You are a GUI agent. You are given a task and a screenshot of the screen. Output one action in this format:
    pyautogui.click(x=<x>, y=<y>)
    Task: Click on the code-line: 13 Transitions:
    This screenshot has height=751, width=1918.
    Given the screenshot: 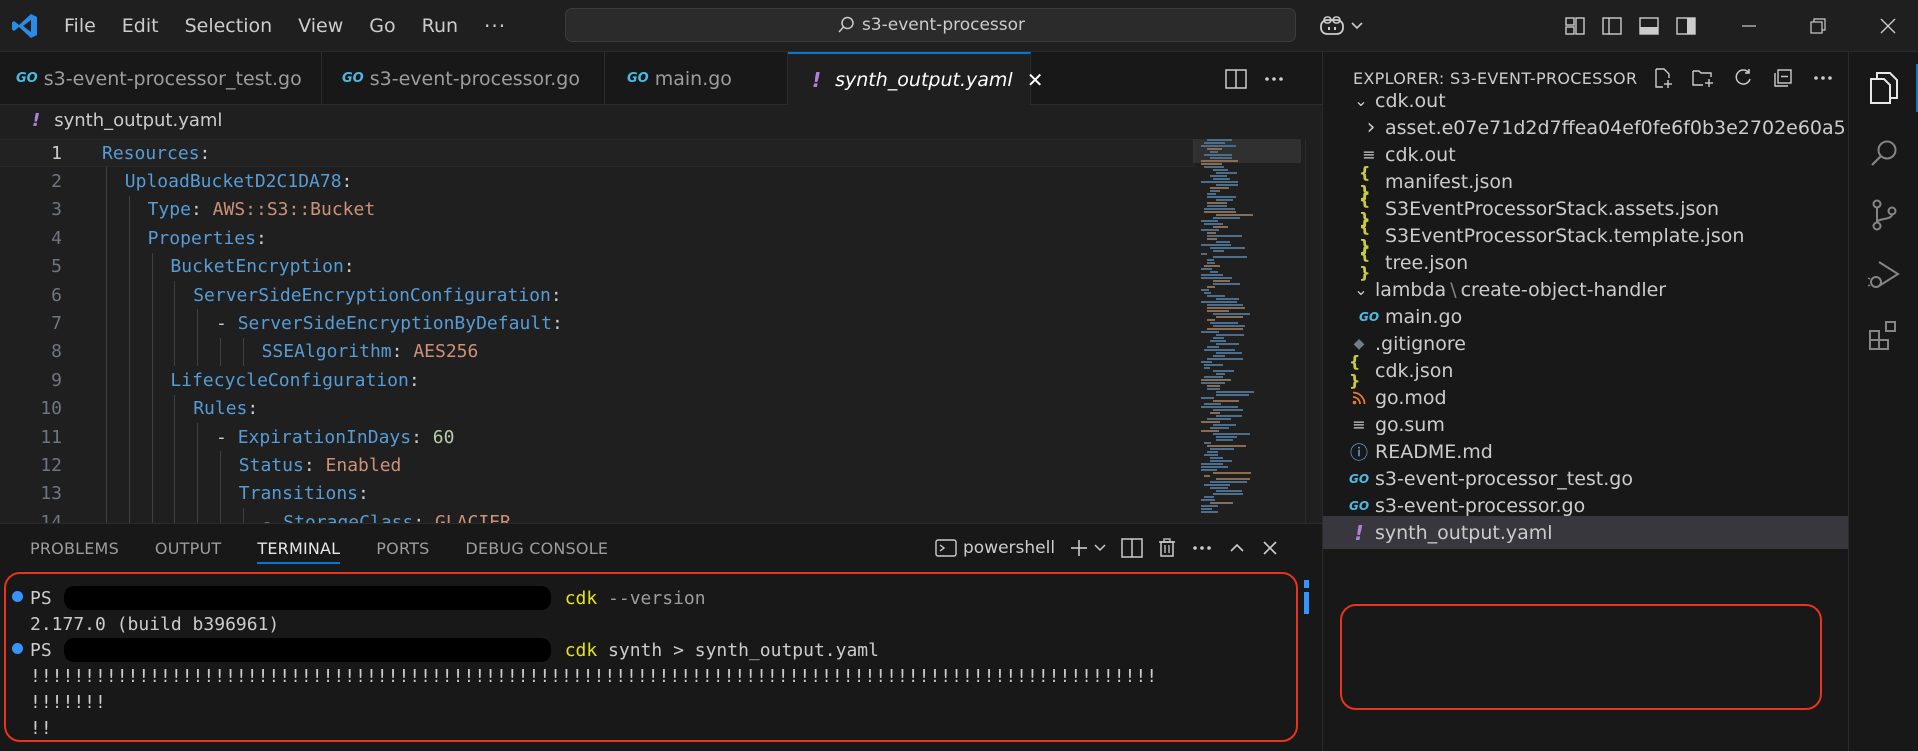 What is the action you would take?
    pyautogui.click(x=597, y=494)
    